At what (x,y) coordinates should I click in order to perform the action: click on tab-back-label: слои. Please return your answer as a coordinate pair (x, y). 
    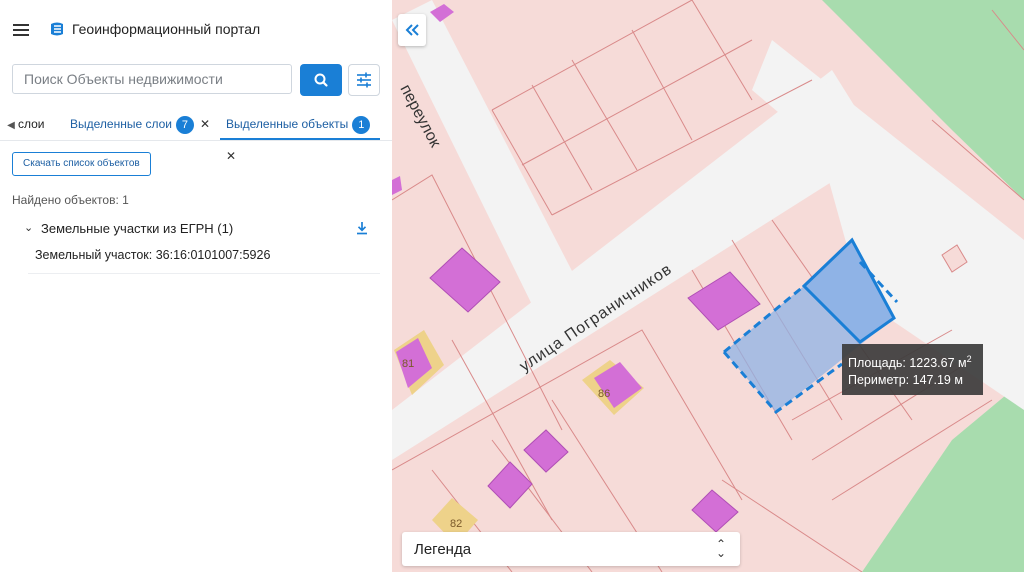
    Looking at the image, I should click on (31, 124).